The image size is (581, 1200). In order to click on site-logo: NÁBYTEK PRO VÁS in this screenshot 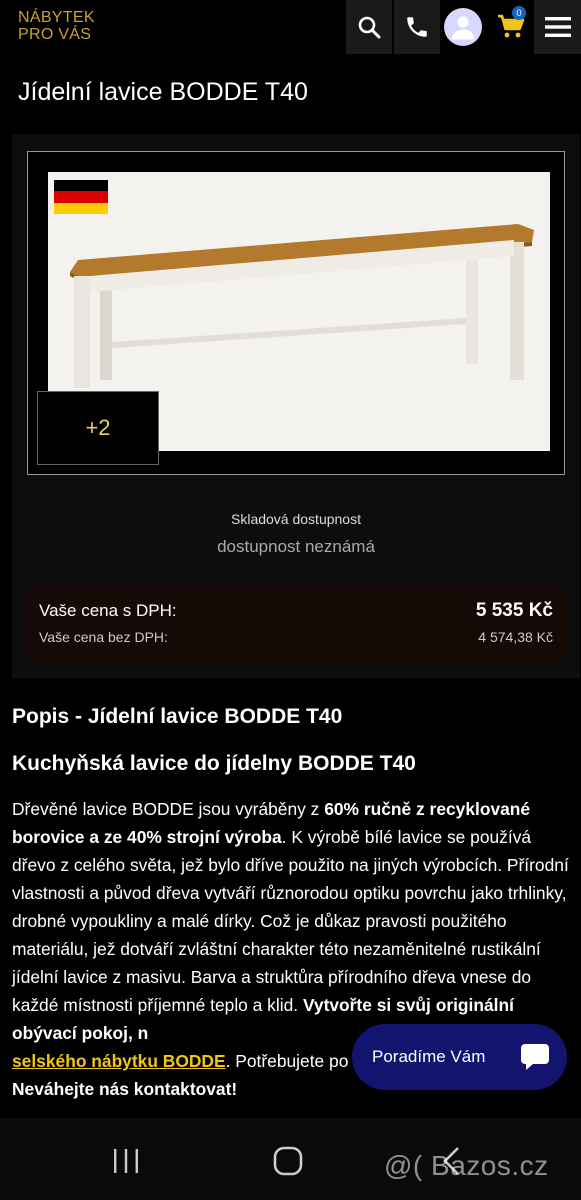, I will do `click(56, 26)`.